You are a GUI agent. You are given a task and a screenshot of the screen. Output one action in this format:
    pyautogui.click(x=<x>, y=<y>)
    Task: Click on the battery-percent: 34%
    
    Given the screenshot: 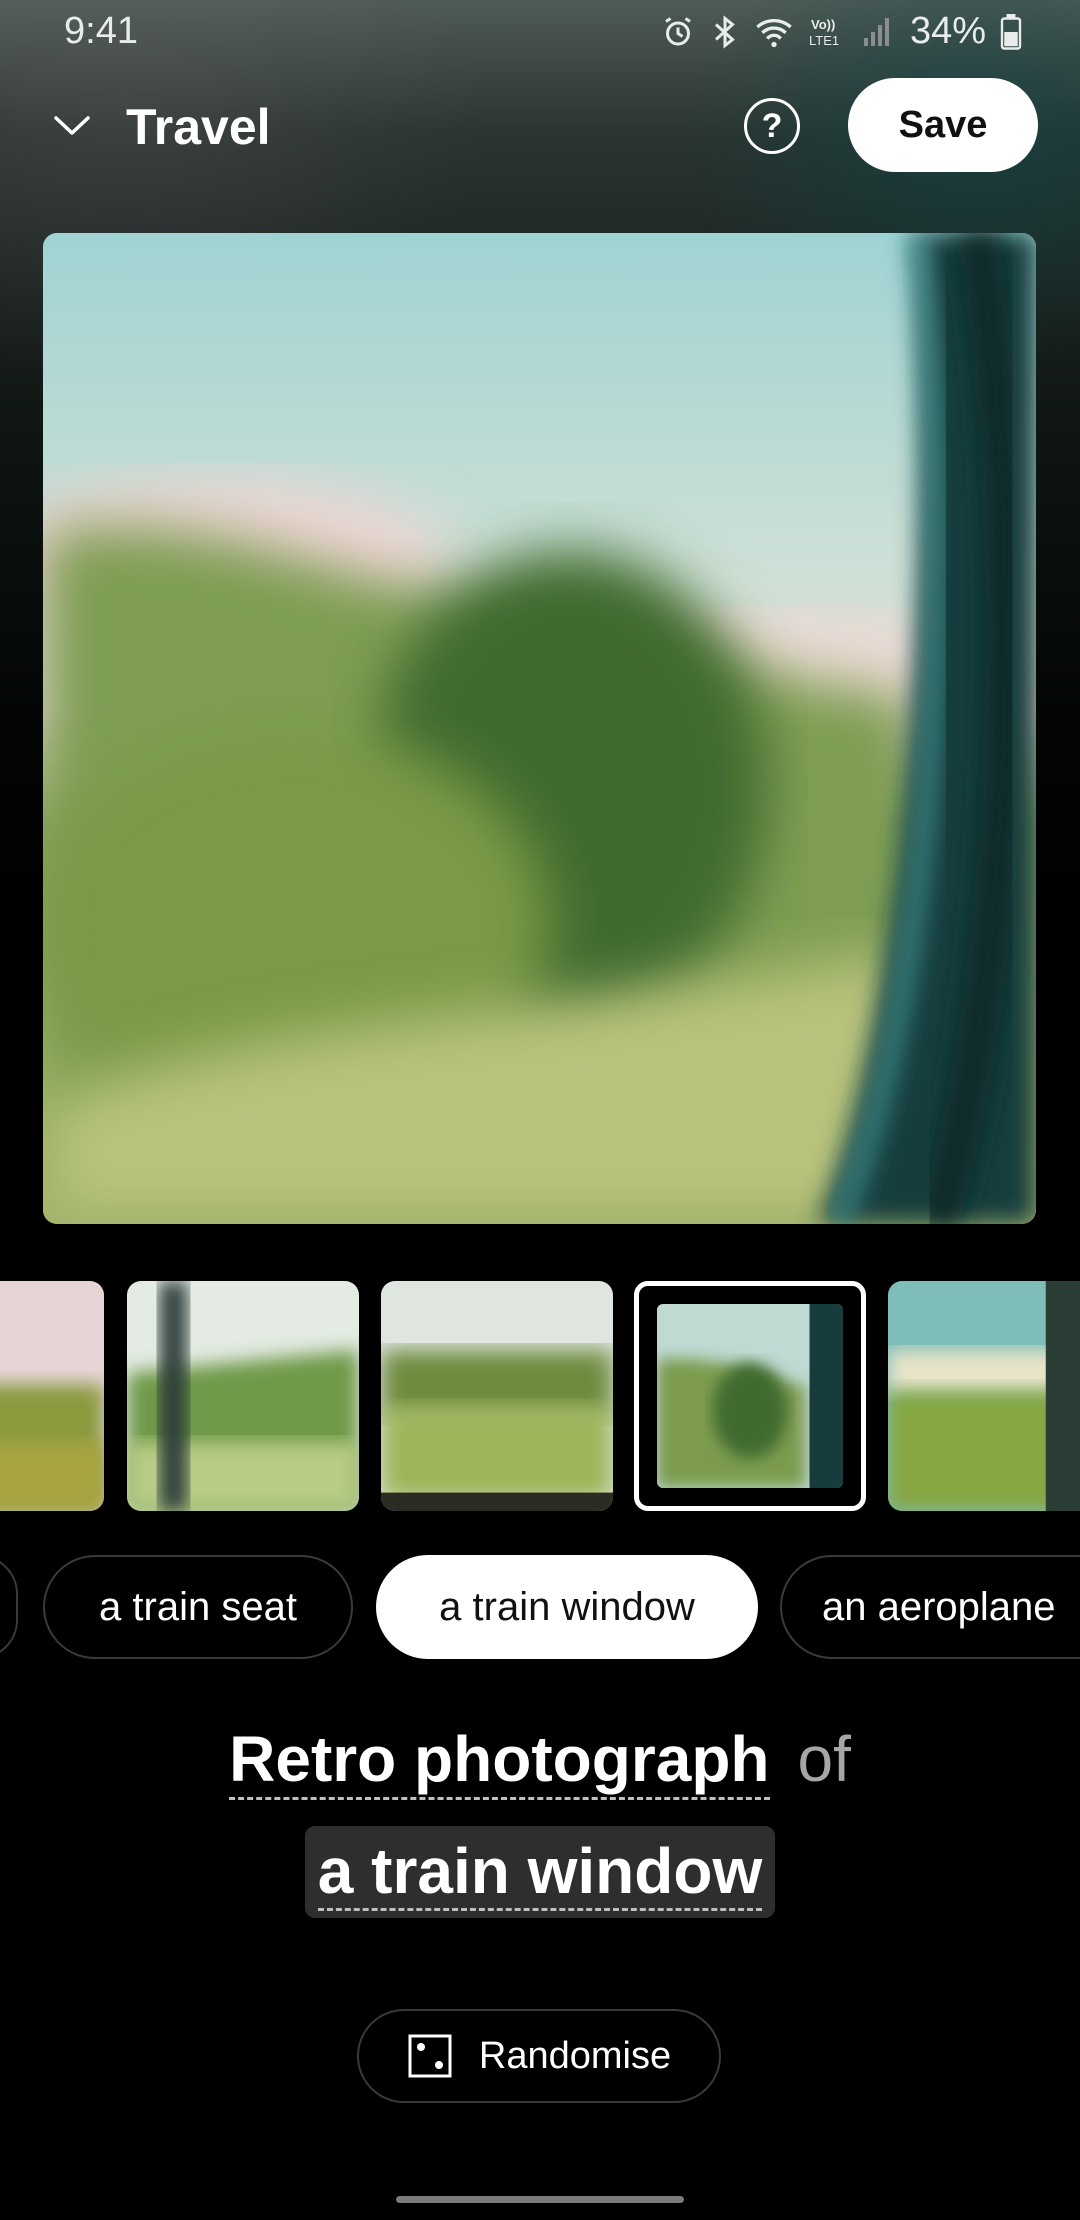 What is the action you would take?
    pyautogui.click(x=947, y=31)
    